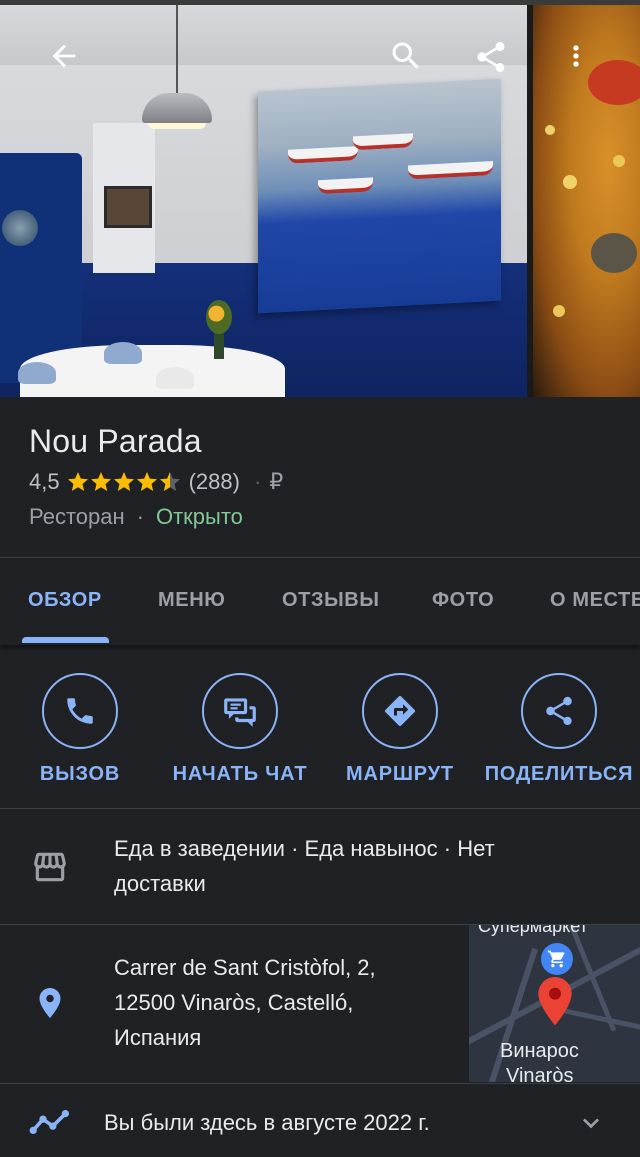 The image size is (640, 1157). What do you see at coordinates (400, 774) in the screenshot?
I see `directions-button-label: МАРШРУТ` at bounding box center [400, 774].